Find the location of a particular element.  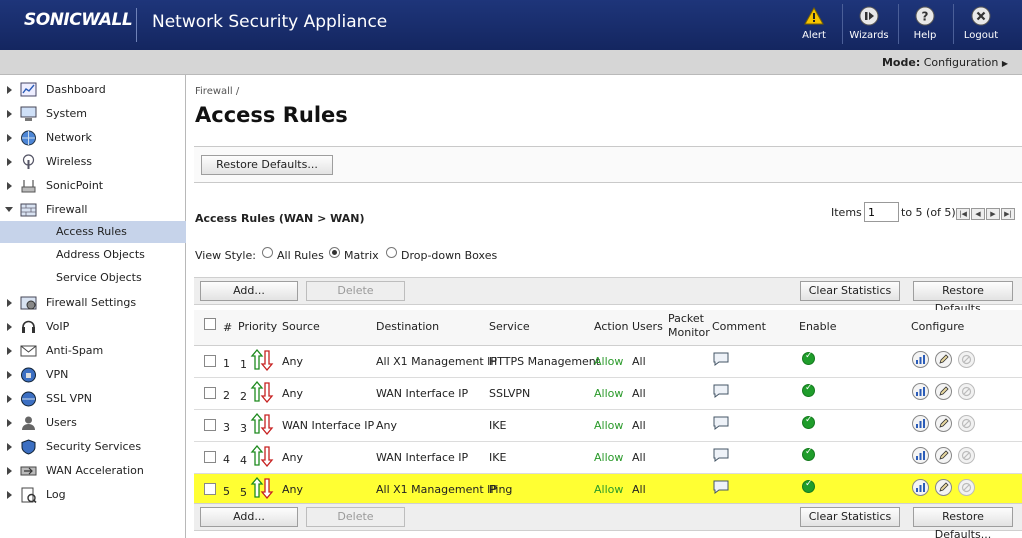

delete-button-bottom: Delete is located at coordinates (355, 517).